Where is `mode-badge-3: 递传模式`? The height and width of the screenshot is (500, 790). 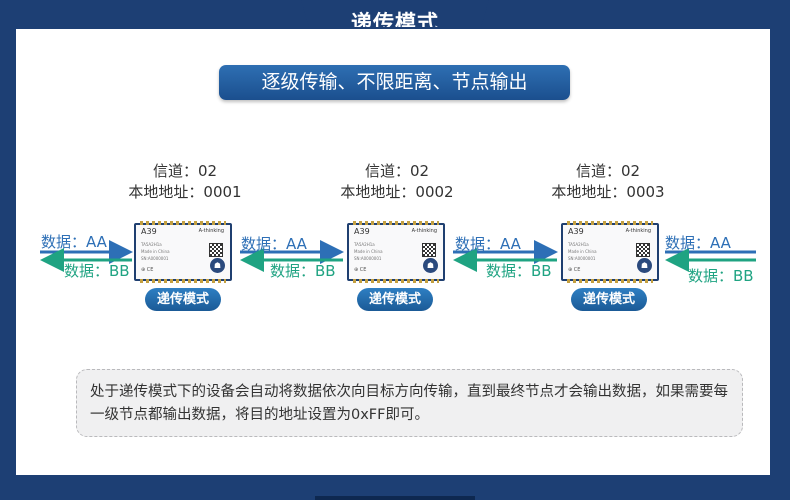
mode-badge-3: 递传模式 is located at coordinates (609, 299).